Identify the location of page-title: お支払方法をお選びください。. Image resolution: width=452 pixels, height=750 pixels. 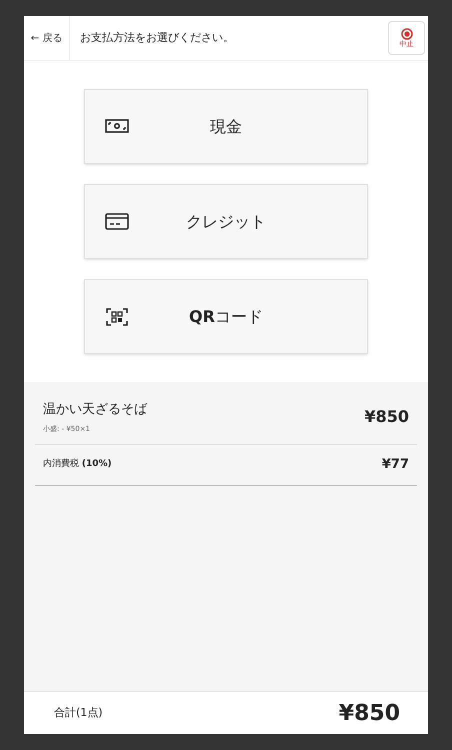
(157, 38).